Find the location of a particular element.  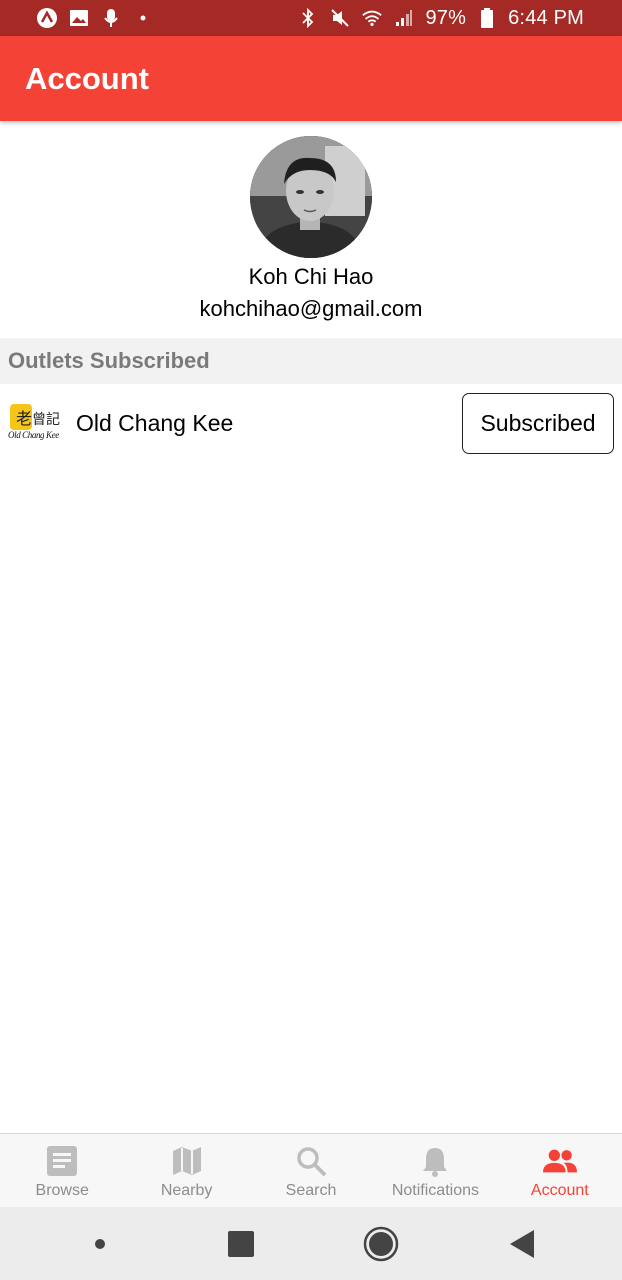

outlet-name: Old Chang Kee is located at coordinates (155, 422).